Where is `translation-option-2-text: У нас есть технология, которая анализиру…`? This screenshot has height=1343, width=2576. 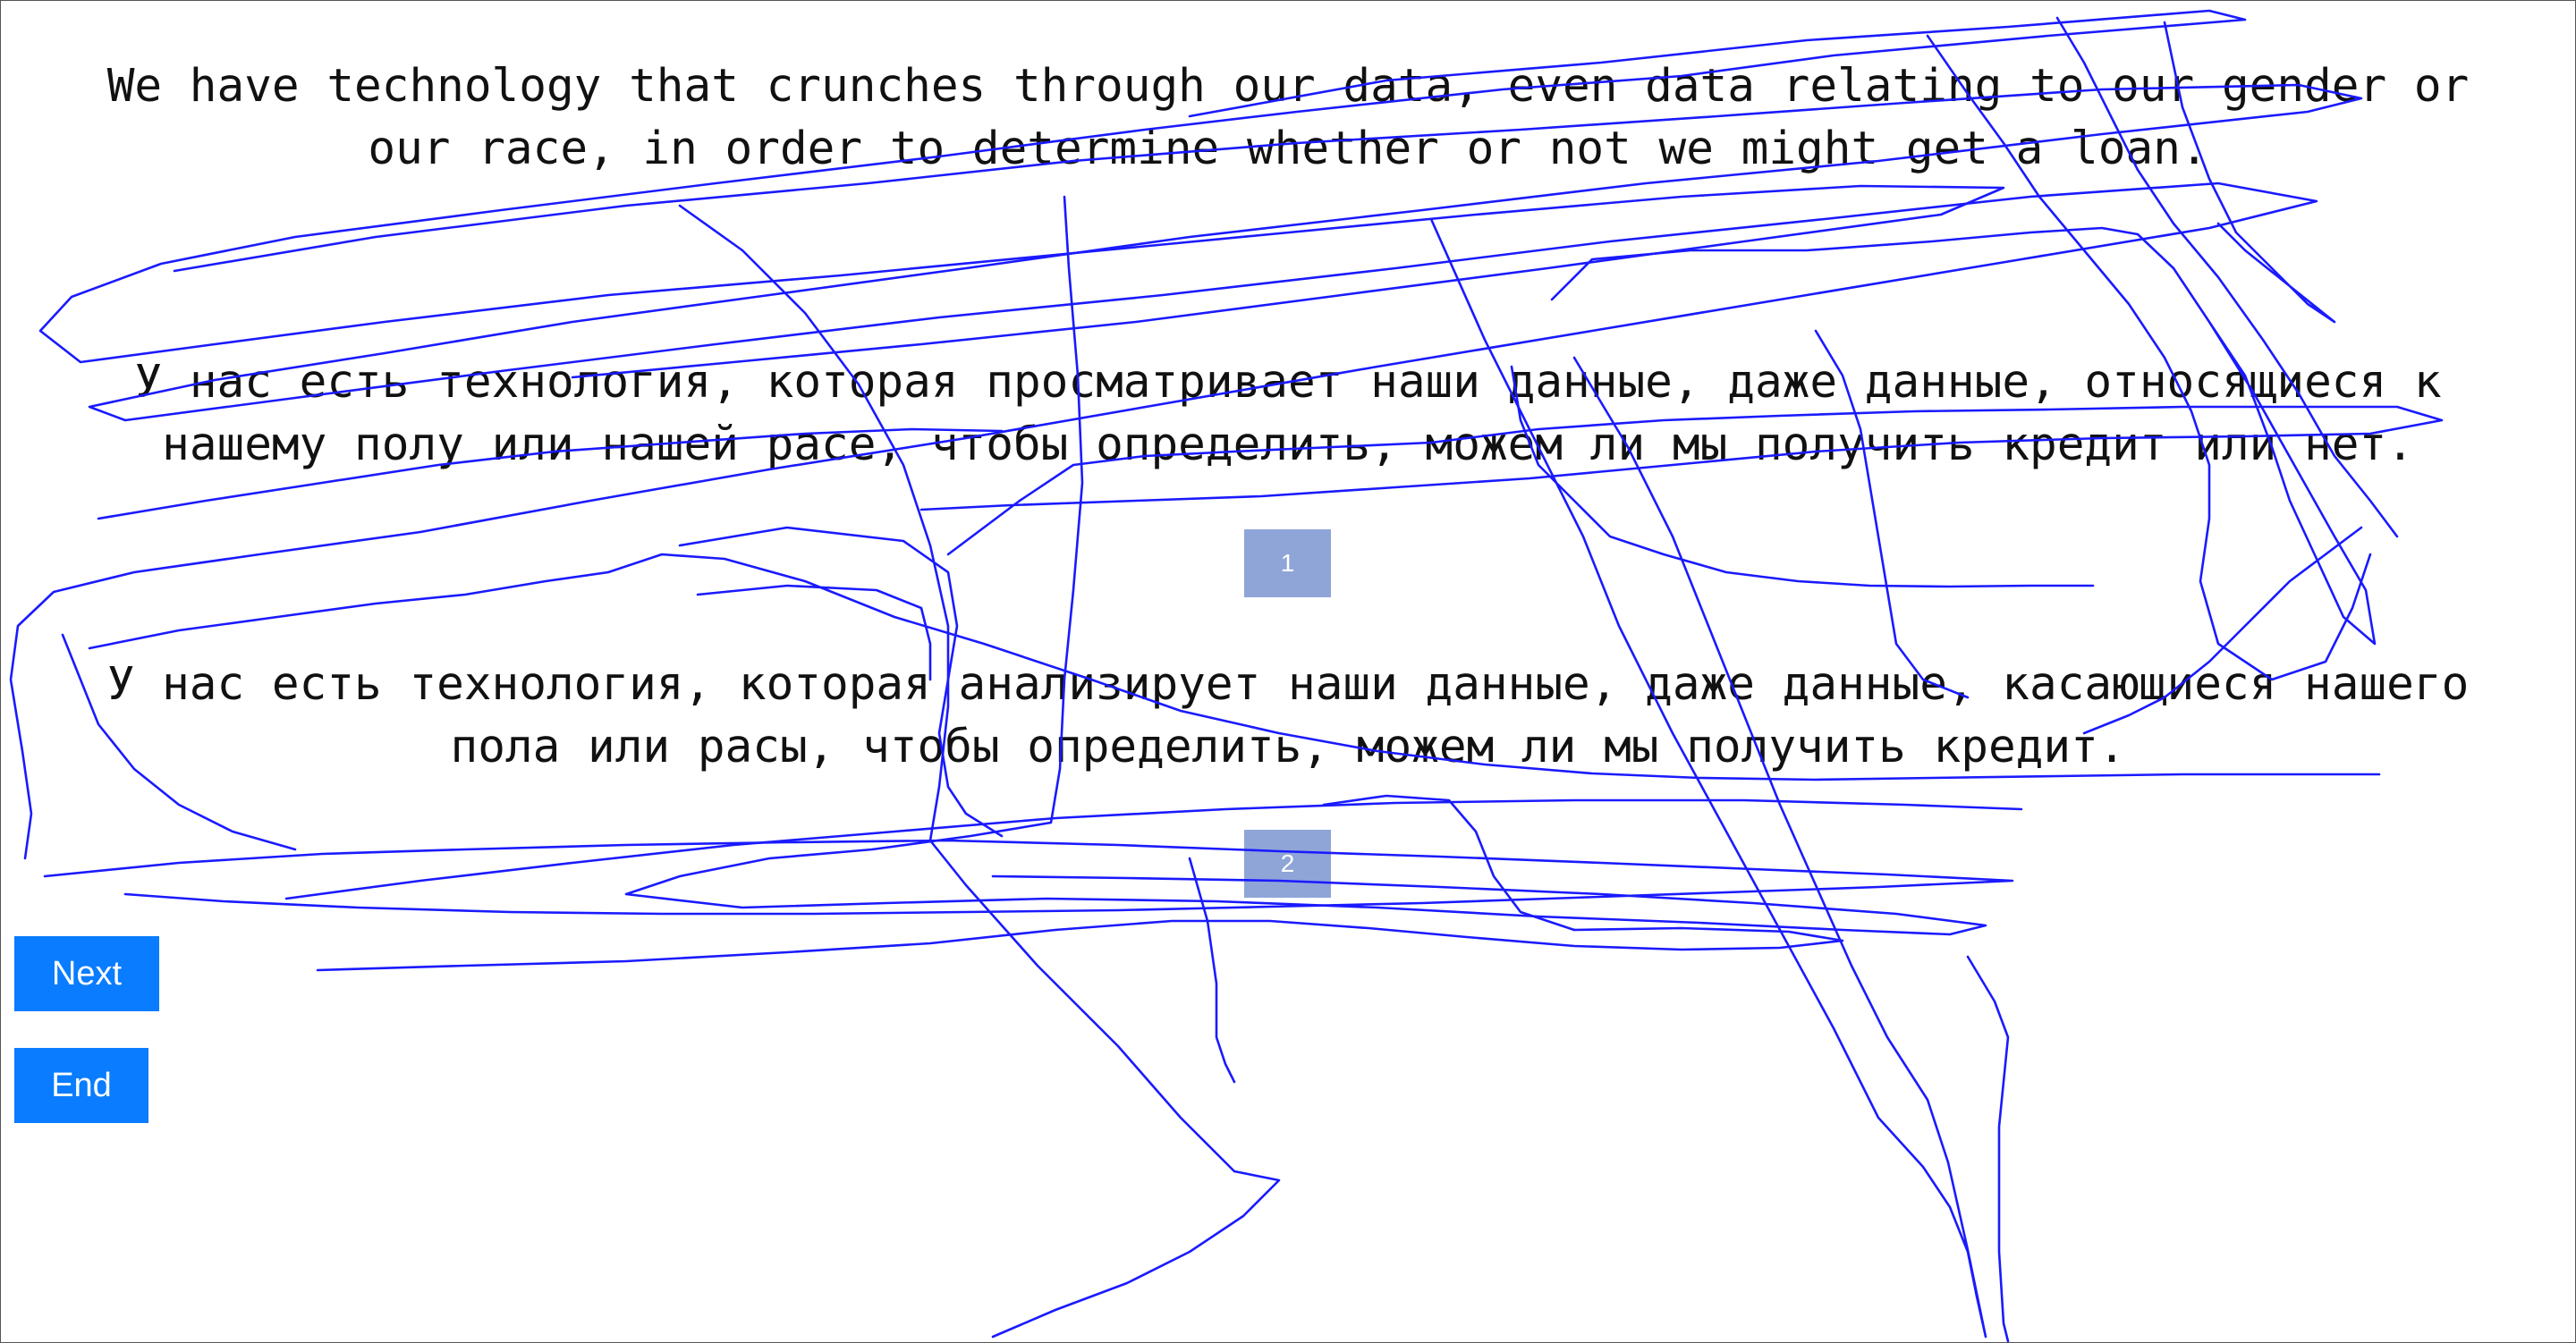 translation-option-2-text: У нас есть технология, которая анализиру… is located at coordinates (1288, 715).